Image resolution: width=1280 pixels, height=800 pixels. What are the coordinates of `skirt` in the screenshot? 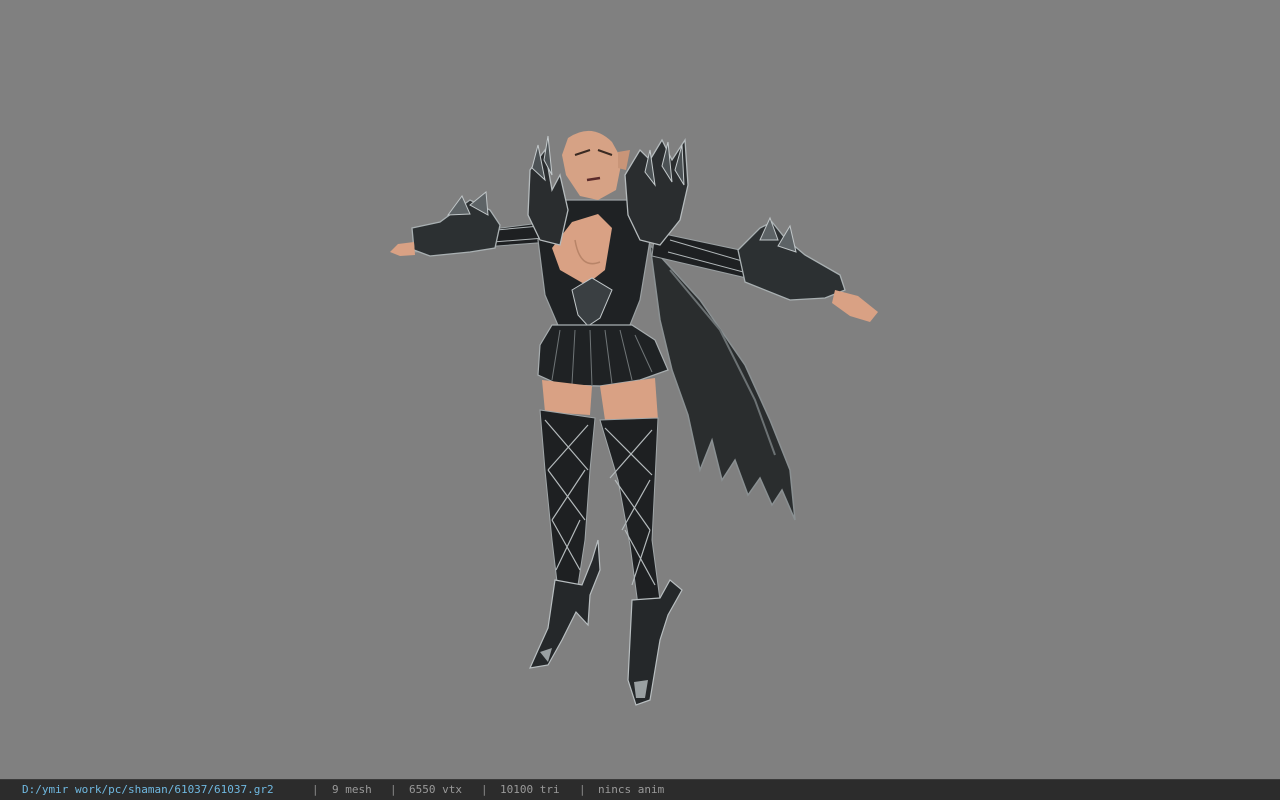 It's located at (603, 355).